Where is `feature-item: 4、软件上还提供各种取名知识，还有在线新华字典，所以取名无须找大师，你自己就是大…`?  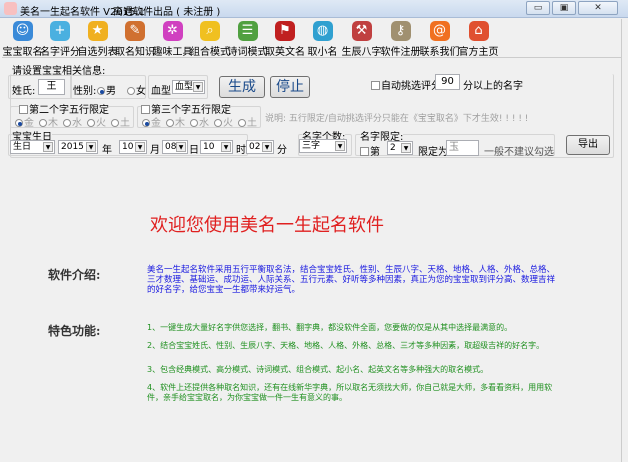
feature-item: 4、软件上还提供各种取名知识，还有在线新华字典，所以取名无须找大师，你自己就是大… is located at coordinates (350, 392).